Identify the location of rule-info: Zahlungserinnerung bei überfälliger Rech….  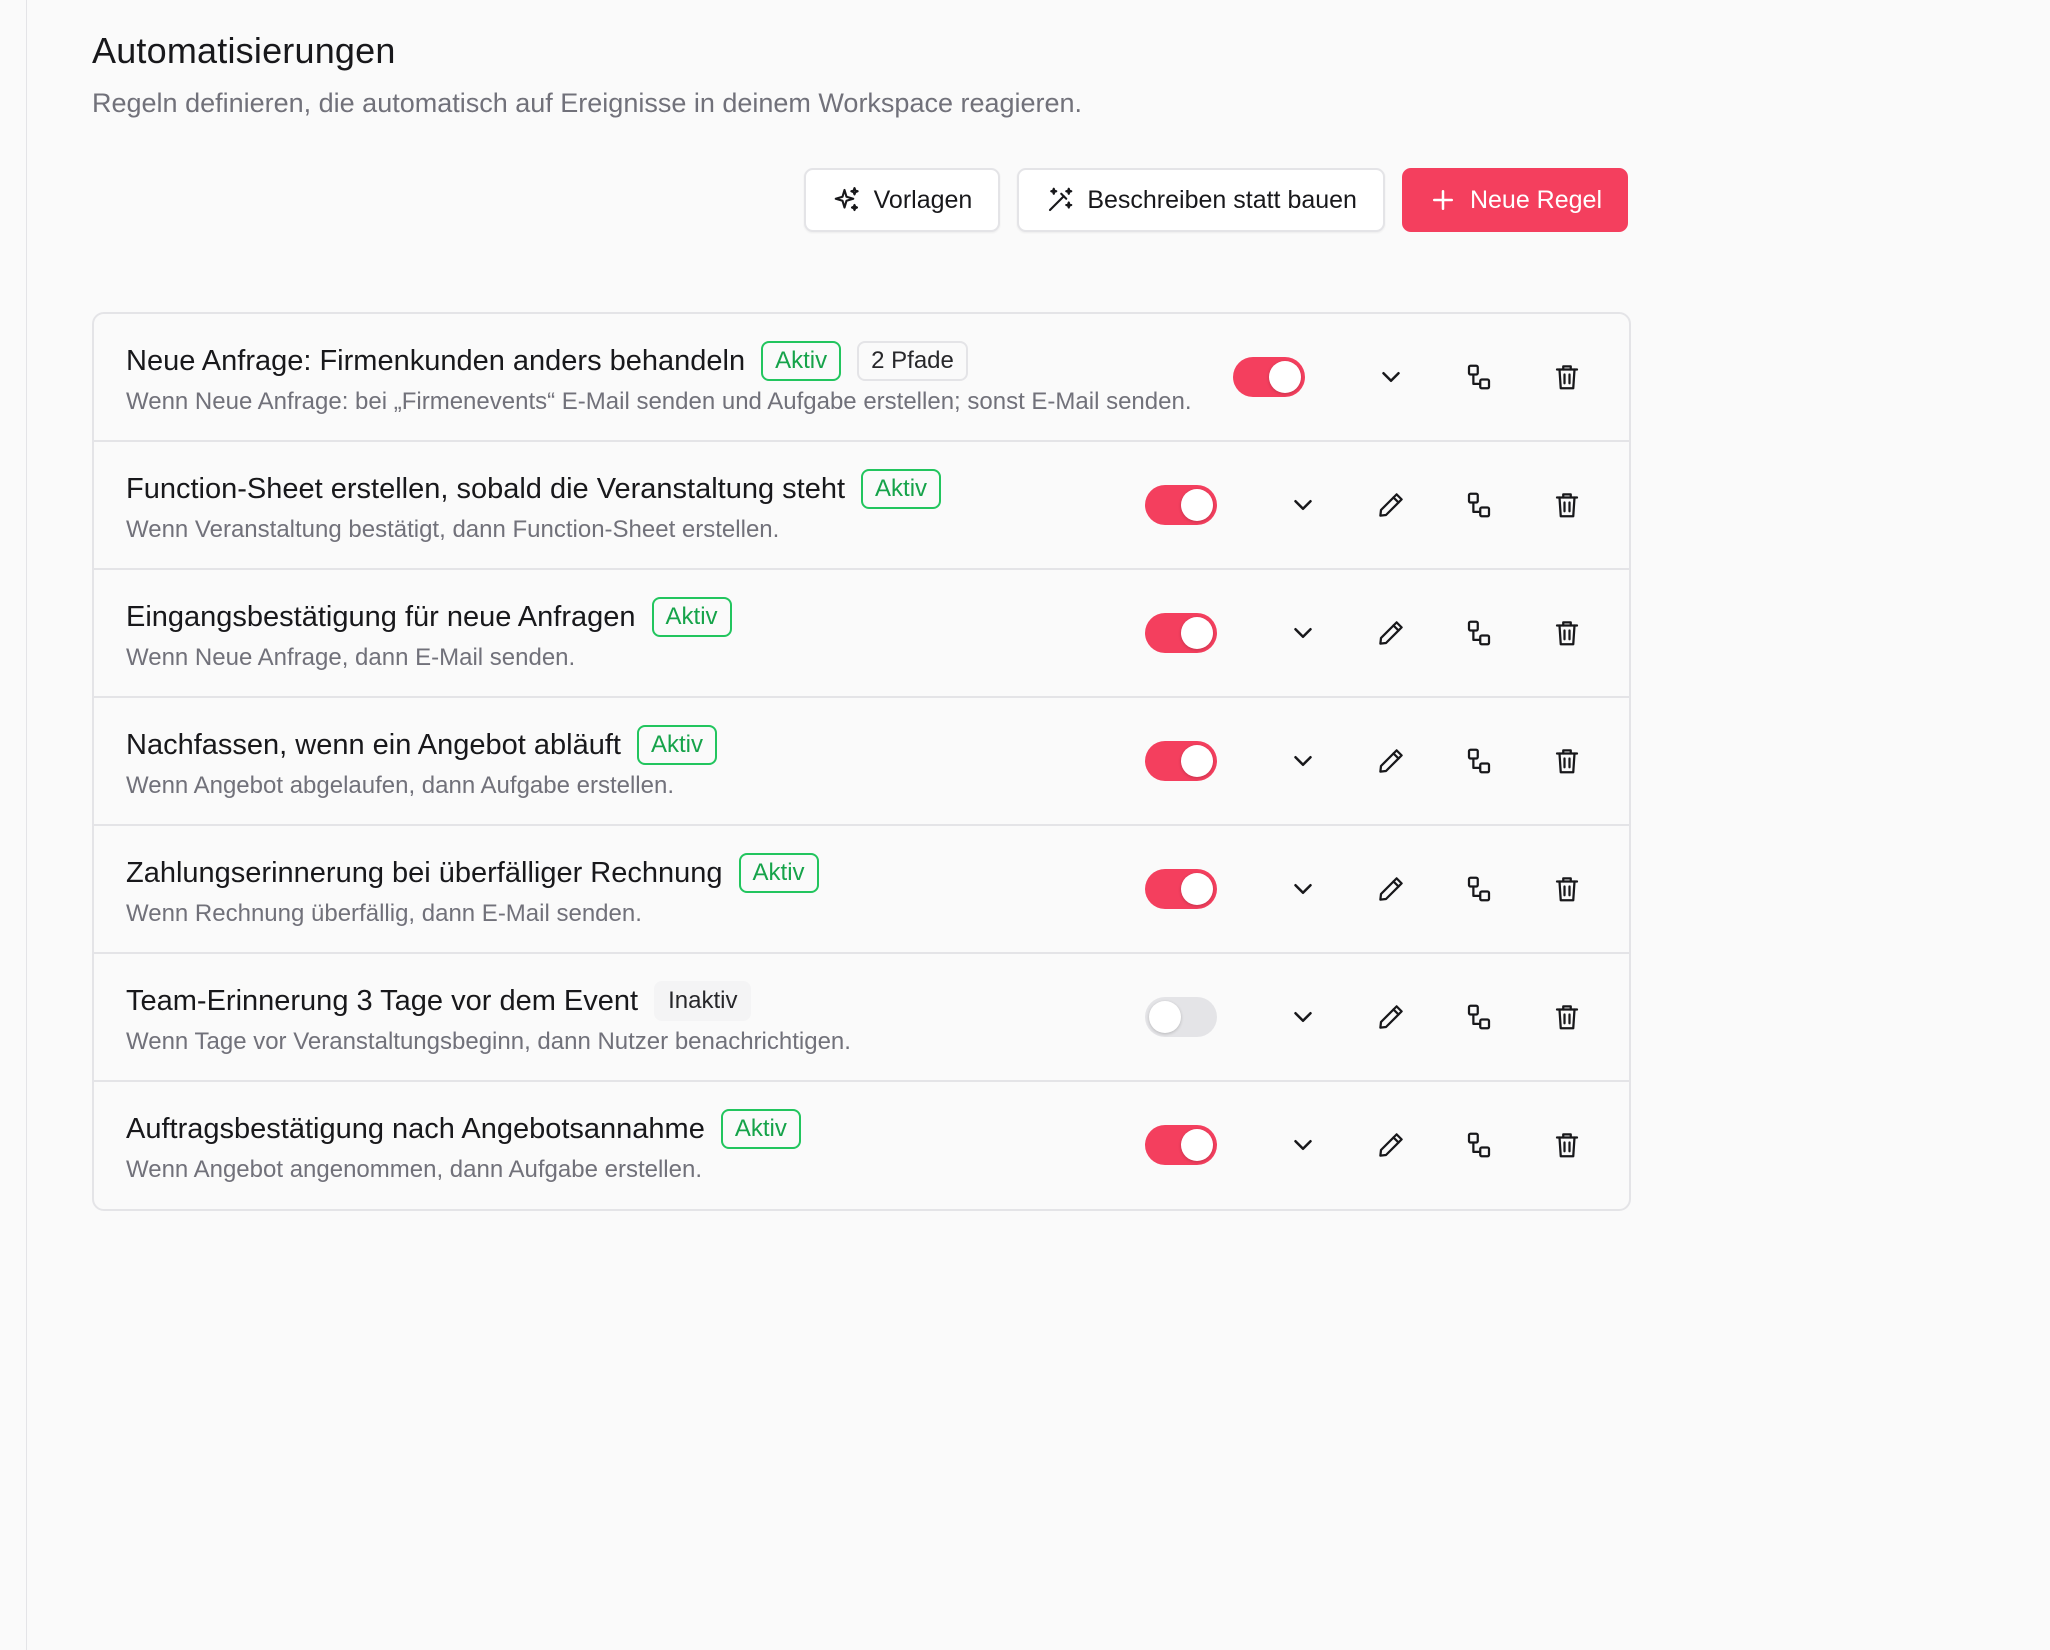
(677, 889).